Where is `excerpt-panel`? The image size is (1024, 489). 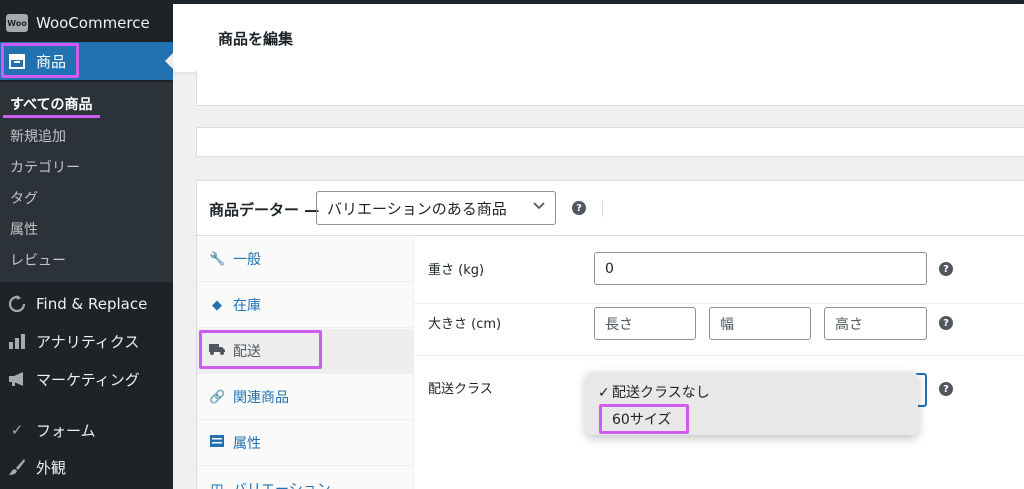
excerpt-panel is located at coordinates (610, 142).